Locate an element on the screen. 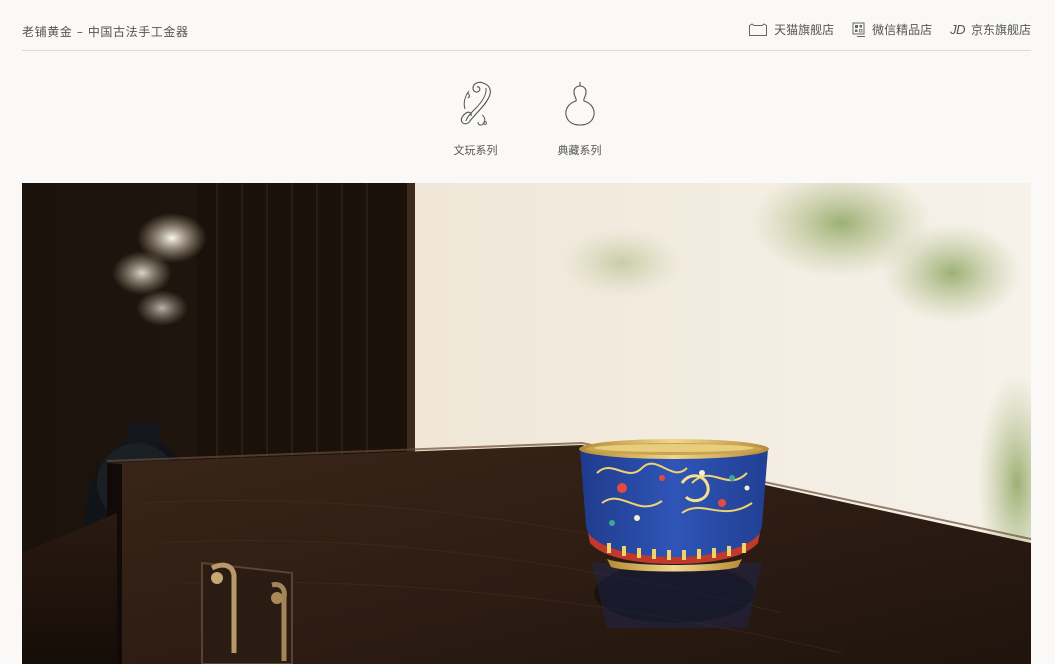 This screenshot has height=664, width=1055. series-item-diancang: 典藏系列 is located at coordinates (580, 118).